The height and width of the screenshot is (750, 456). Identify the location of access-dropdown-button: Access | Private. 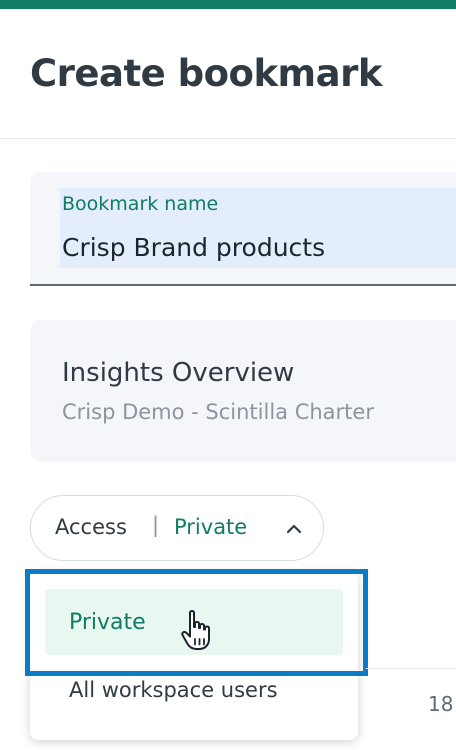
(177, 528).